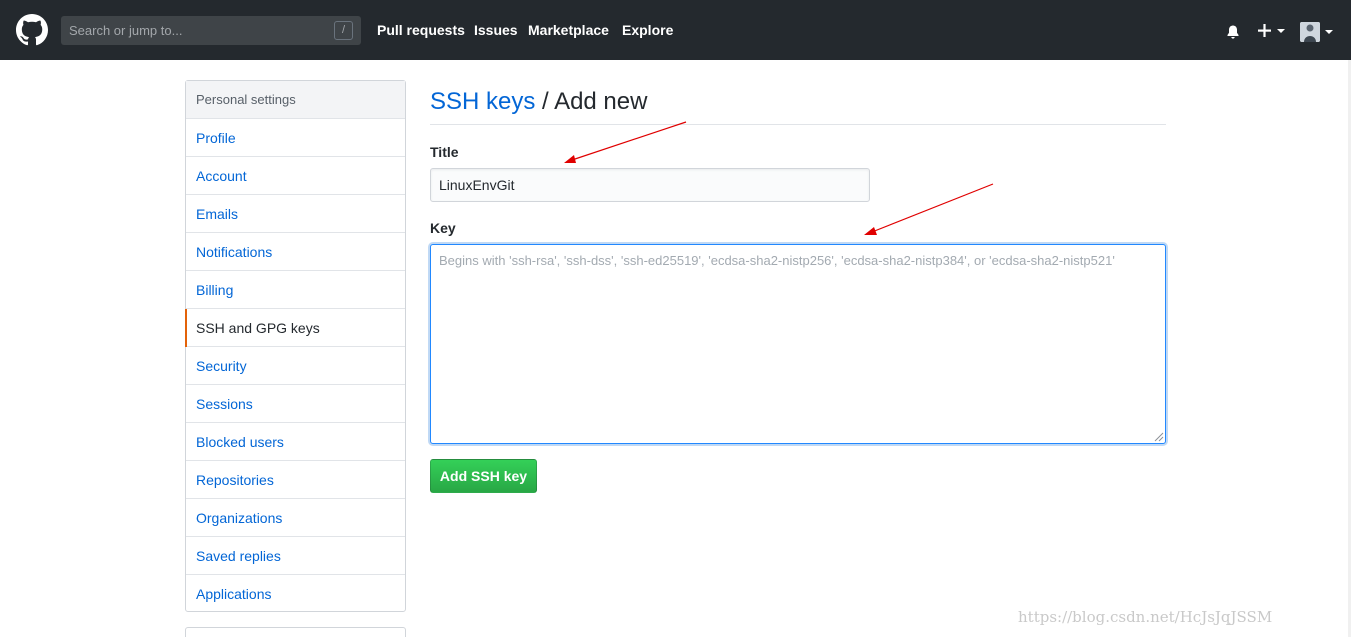 The width and height of the screenshot is (1351, 637). Describe the element at coordinates (1272, 31) in the screenshot. I see `plus-icon` at that location.